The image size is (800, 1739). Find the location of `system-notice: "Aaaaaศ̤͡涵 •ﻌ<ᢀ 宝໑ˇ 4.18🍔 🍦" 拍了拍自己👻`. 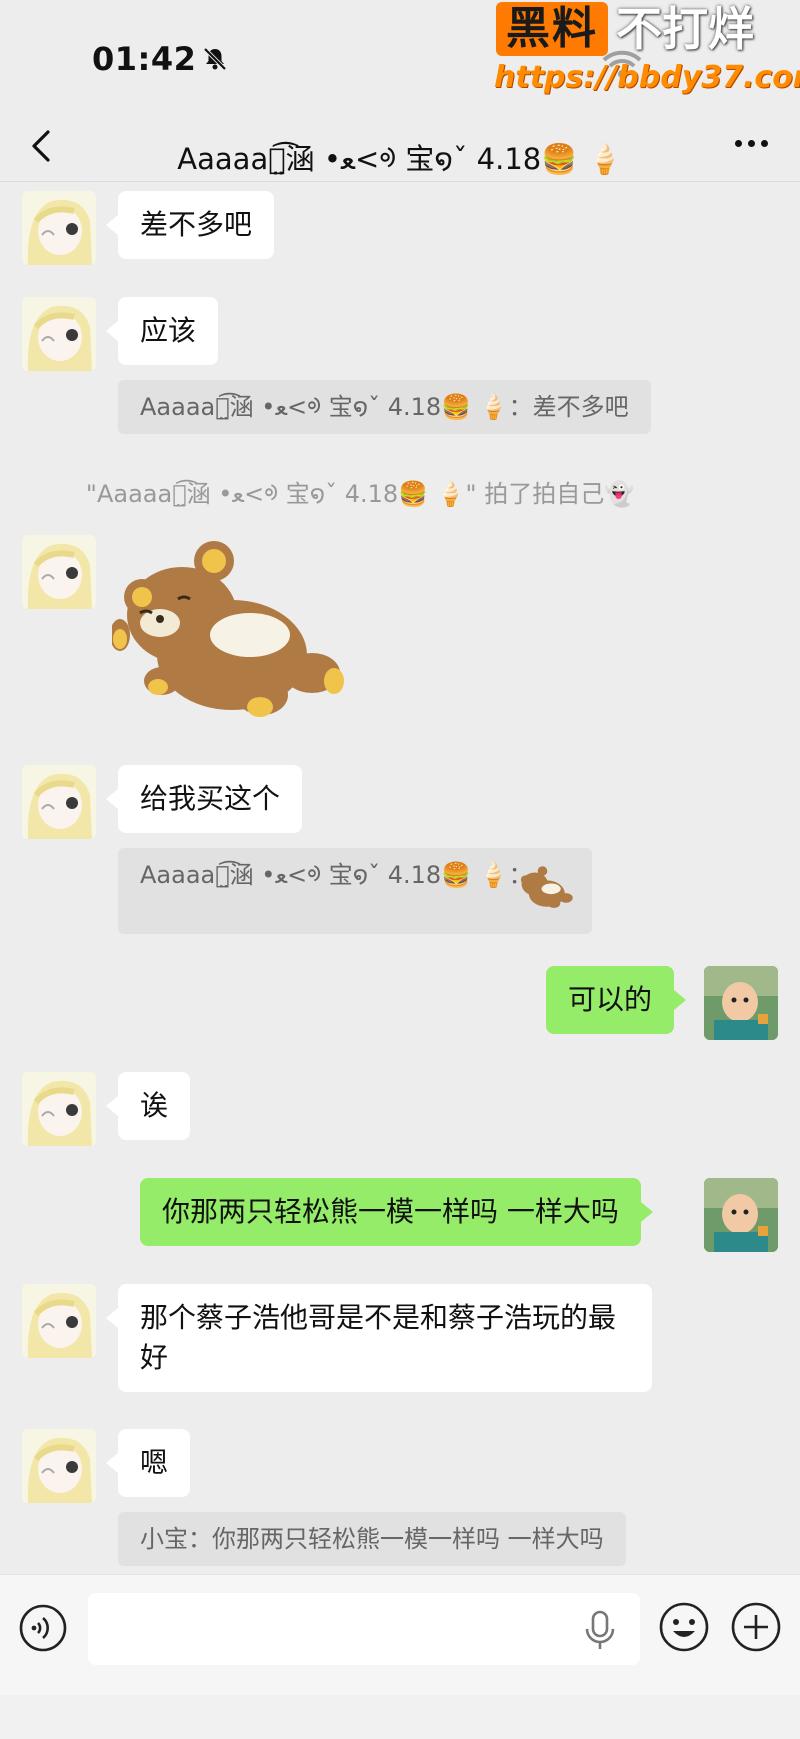

system-notice: "Aaaaaศ̤͡涵 •ﻌ<ᢀ 宝໑ˇ 4.18🍔 🍦" 拍了拍自己👻 is located at coordinates (400, 489).